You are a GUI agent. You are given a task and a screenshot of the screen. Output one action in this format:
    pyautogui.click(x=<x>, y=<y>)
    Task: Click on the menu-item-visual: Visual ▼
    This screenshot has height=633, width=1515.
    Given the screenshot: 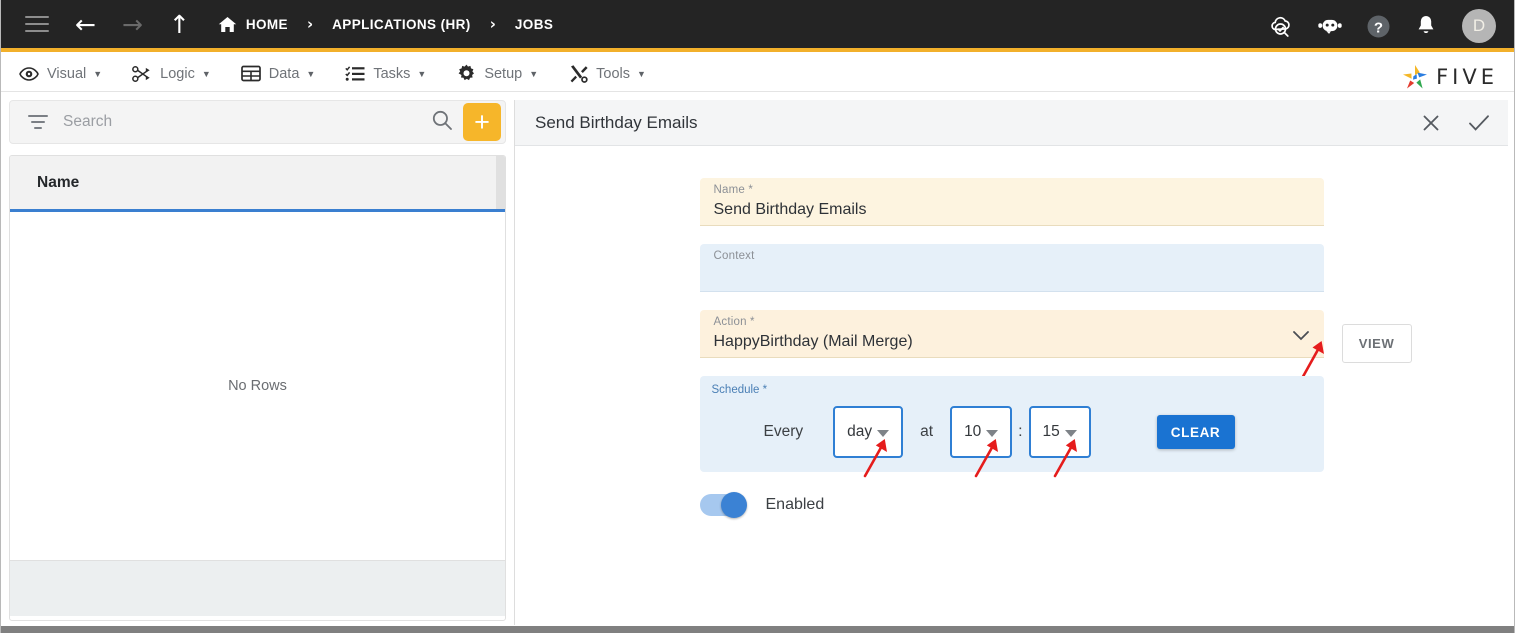 What is the action you would take?
    pyautogui.click(x=60, y=74)
    